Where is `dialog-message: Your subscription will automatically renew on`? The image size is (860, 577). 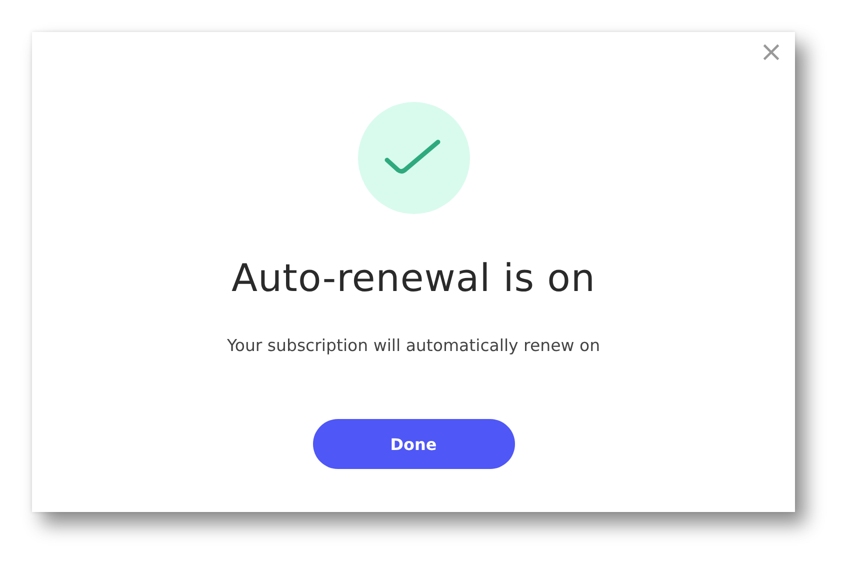 dialog-message: Your subscription will automatically renew on is located at coordinates (413, 345).